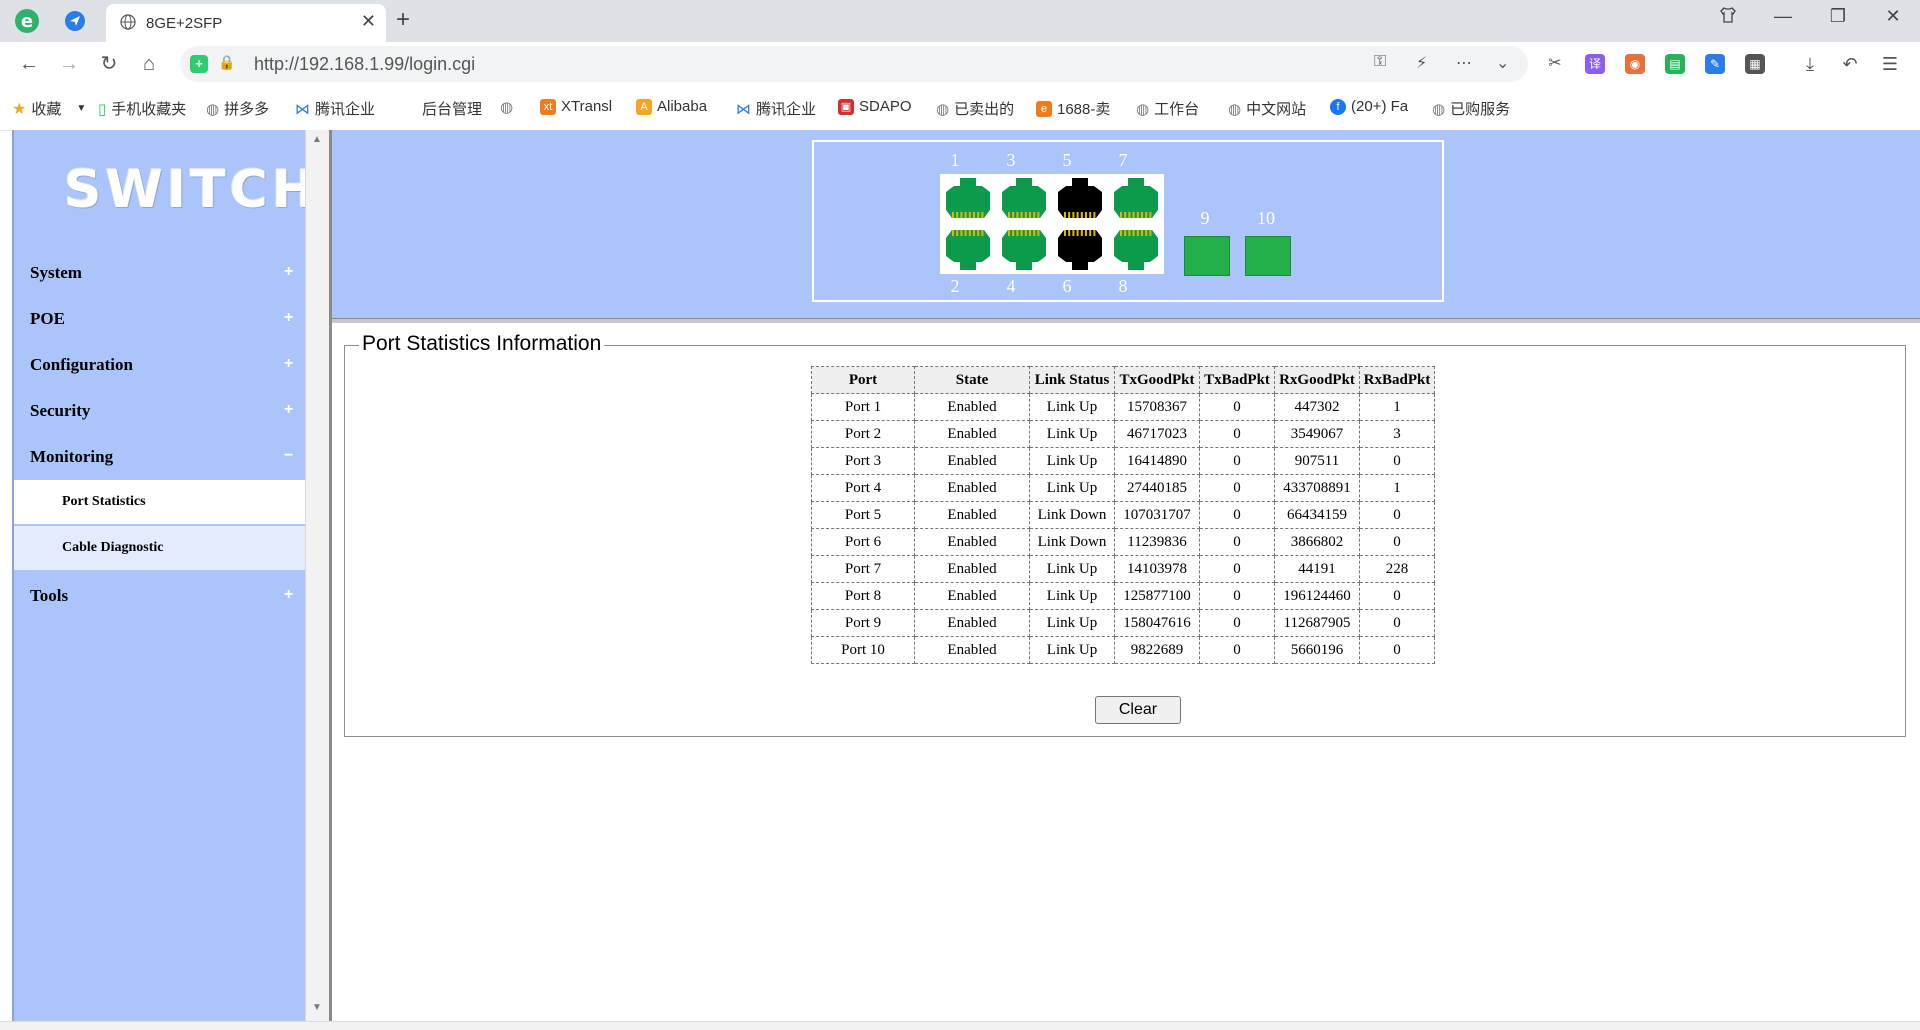 This screenshot has height=1030, width=1920. I want to click on game-icon: ◉, so click(1635, 64).